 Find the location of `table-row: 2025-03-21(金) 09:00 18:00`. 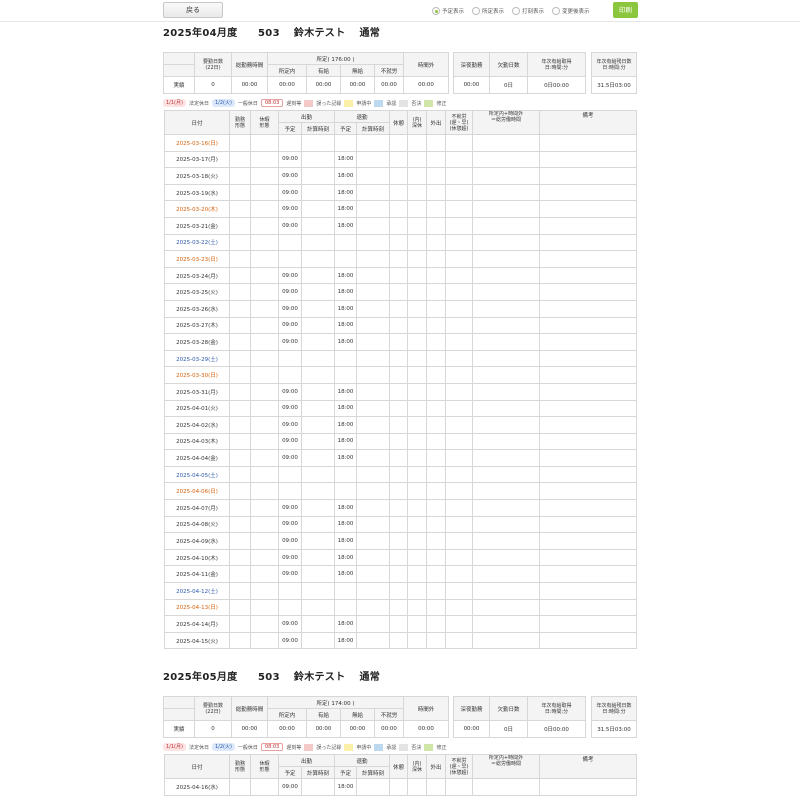

table-row: 2025-03-21(金) 09:00 18:00 is located at coordinates (401, 225).